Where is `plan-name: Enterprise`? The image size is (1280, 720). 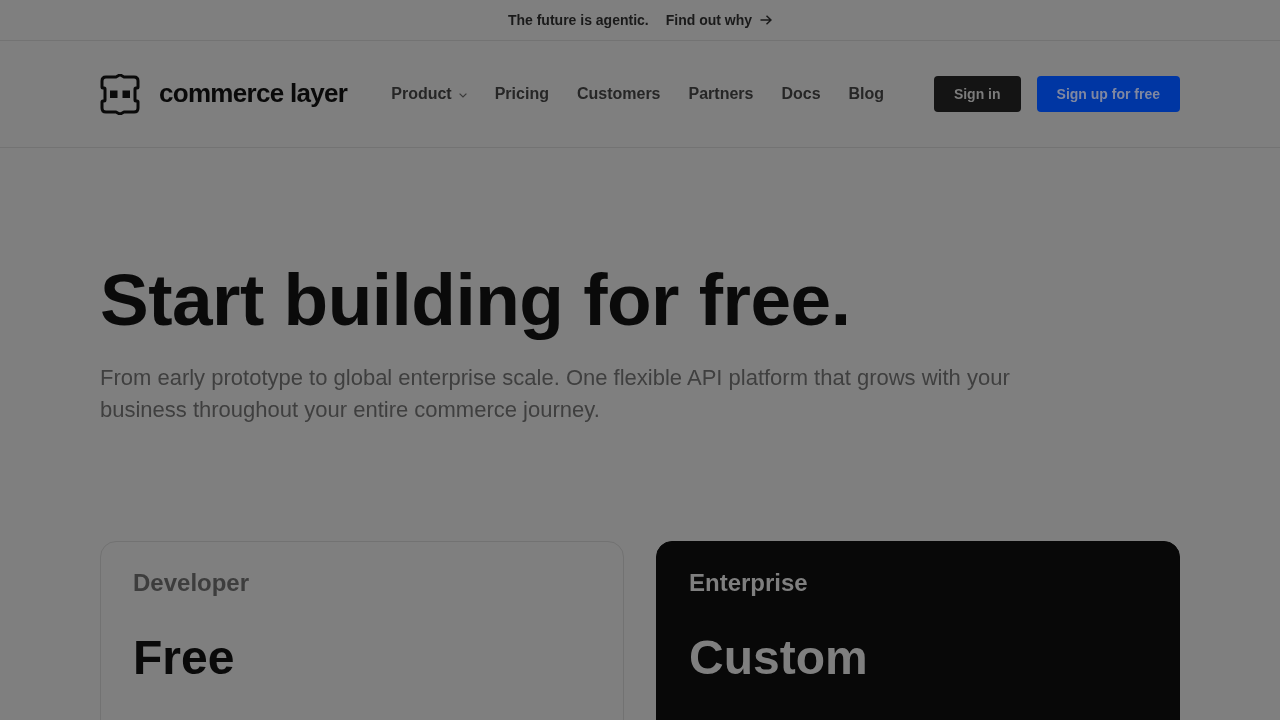 plan-name: Enterprise is located at coordinates (748, 583).